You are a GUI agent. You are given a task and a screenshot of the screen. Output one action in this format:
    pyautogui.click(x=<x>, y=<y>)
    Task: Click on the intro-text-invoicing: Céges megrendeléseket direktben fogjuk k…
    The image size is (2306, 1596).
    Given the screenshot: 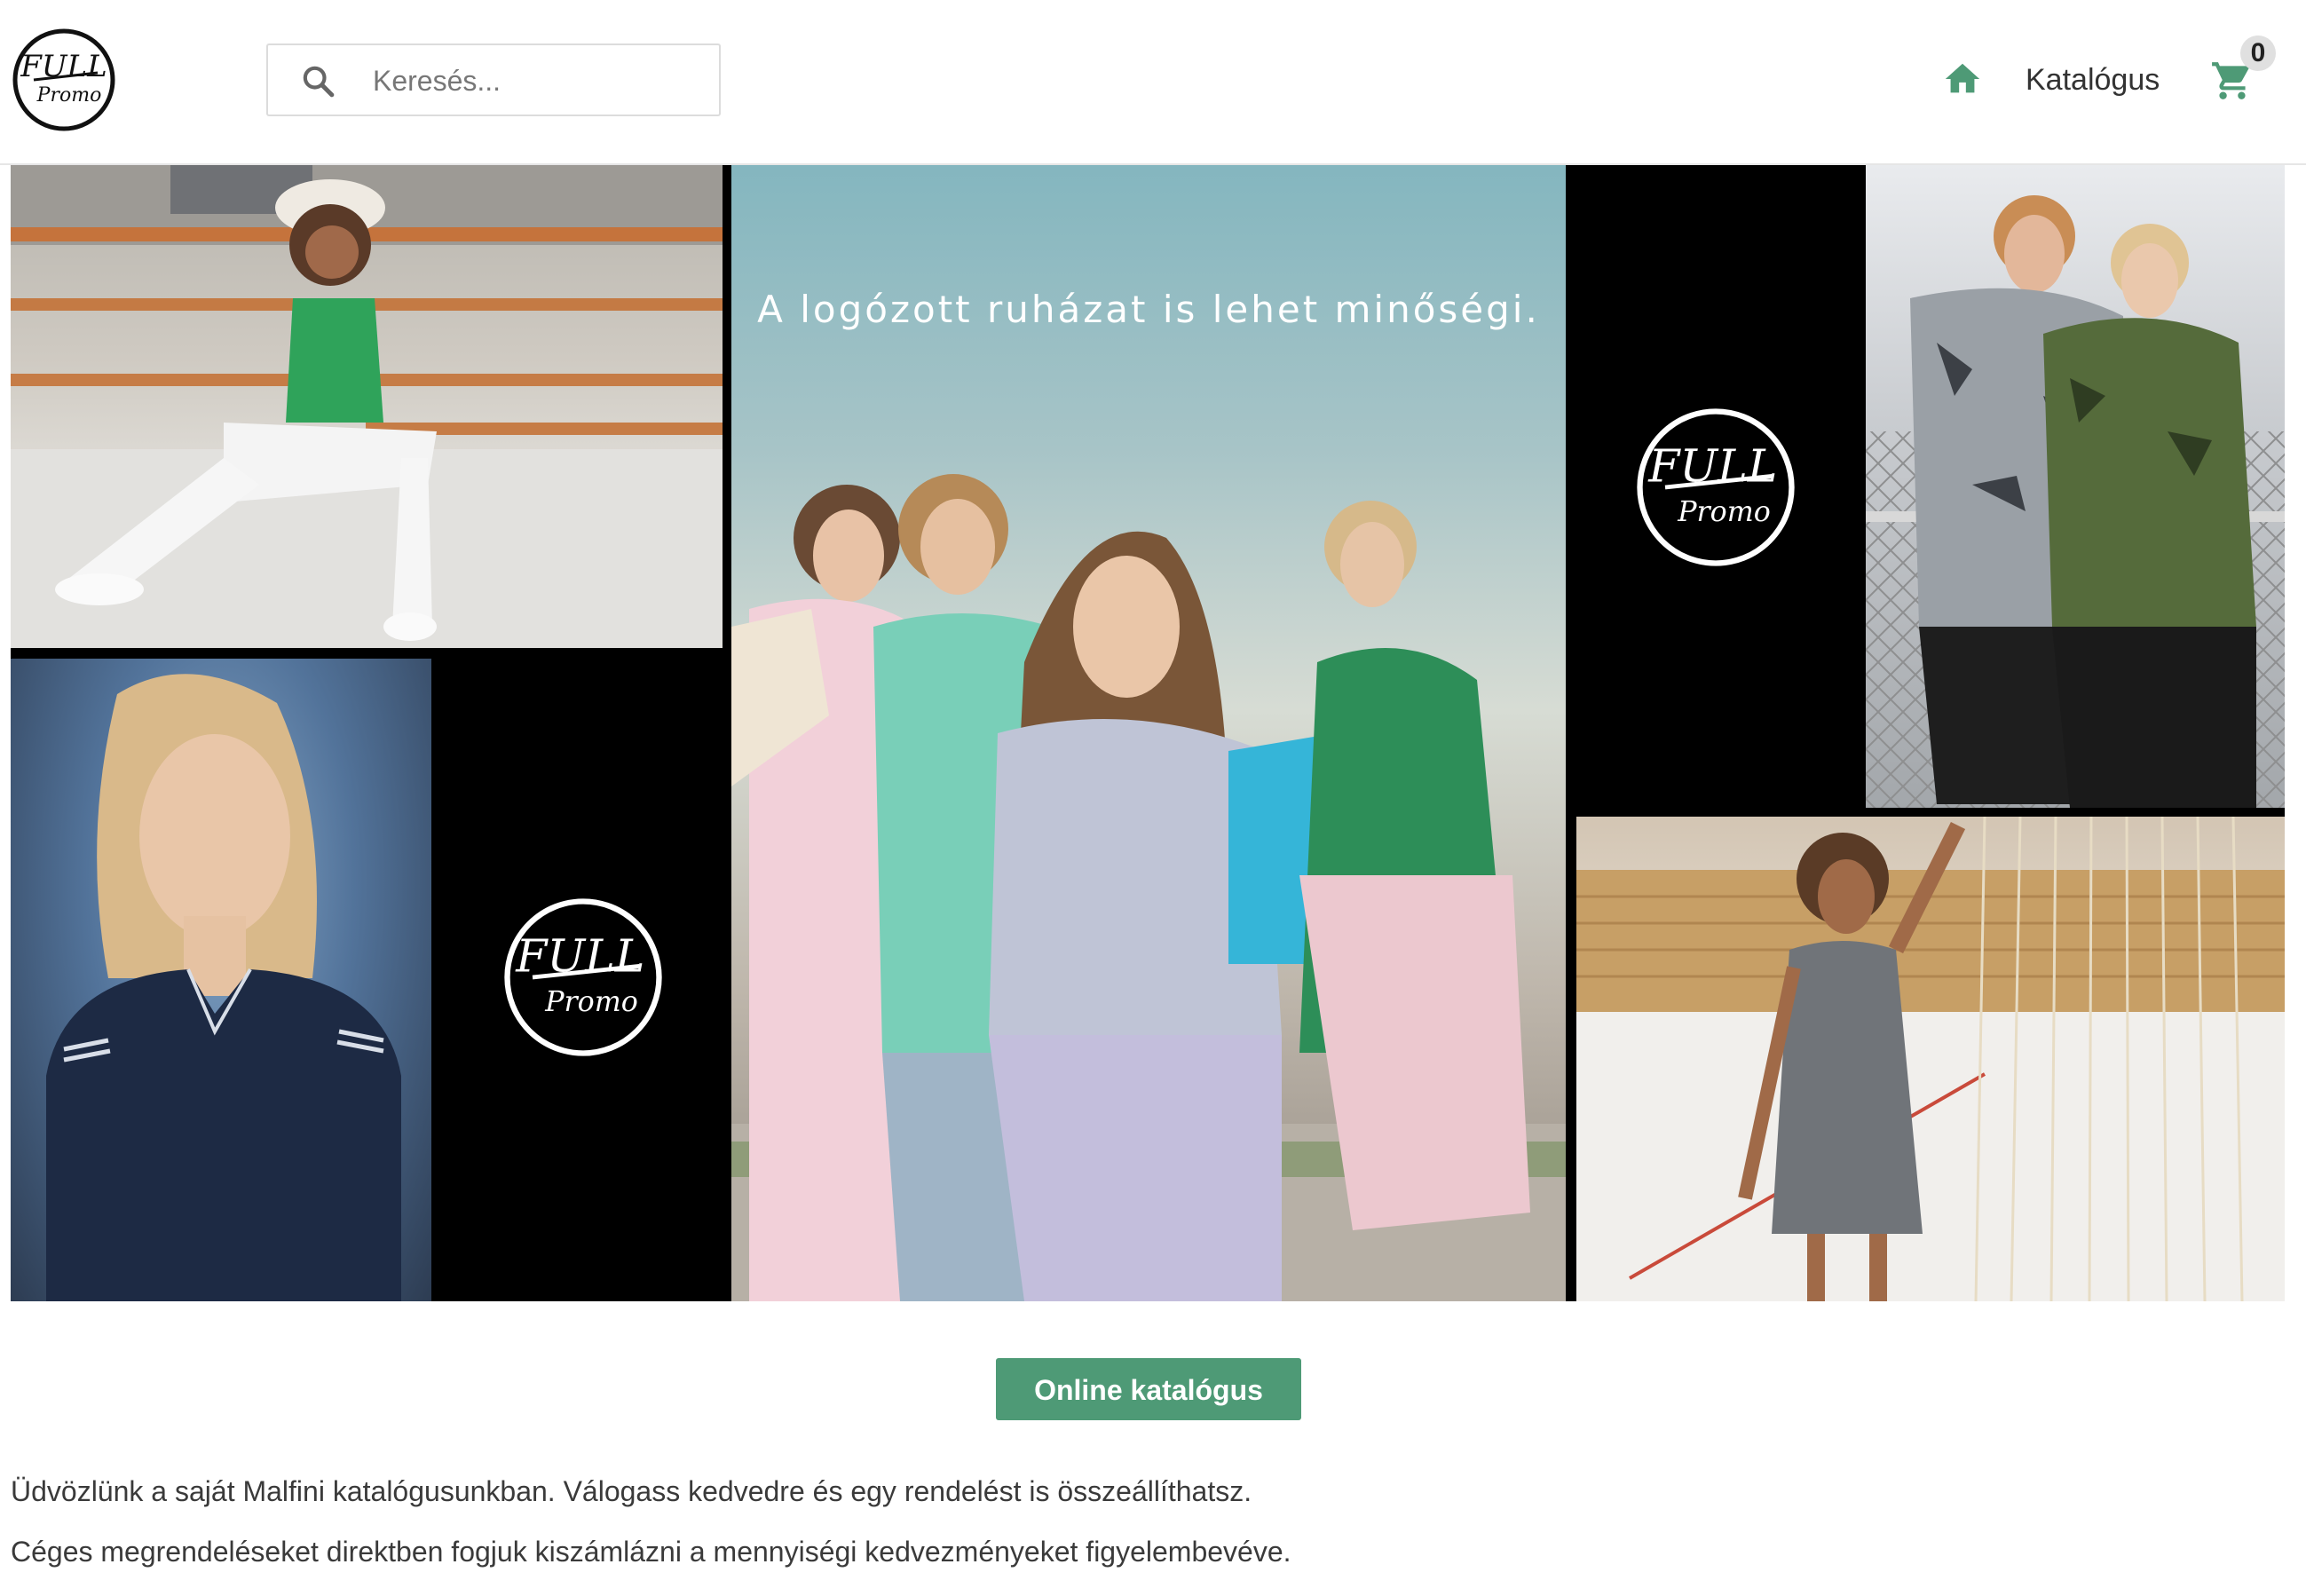 What is the action you would take?
    pyautogui.click(x=651, y=1552)
    